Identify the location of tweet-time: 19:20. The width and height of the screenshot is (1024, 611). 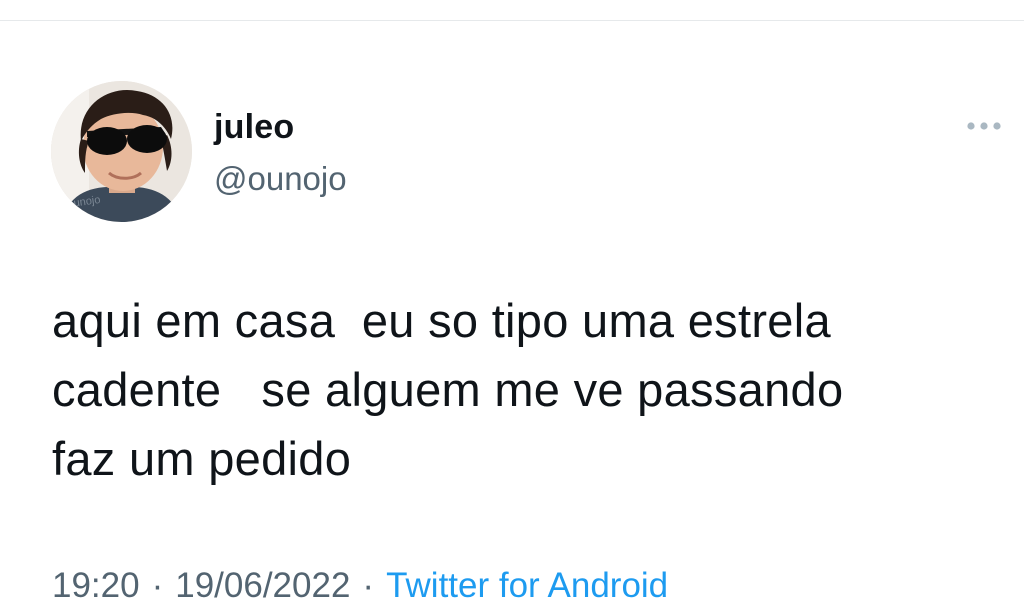
(96, 586).